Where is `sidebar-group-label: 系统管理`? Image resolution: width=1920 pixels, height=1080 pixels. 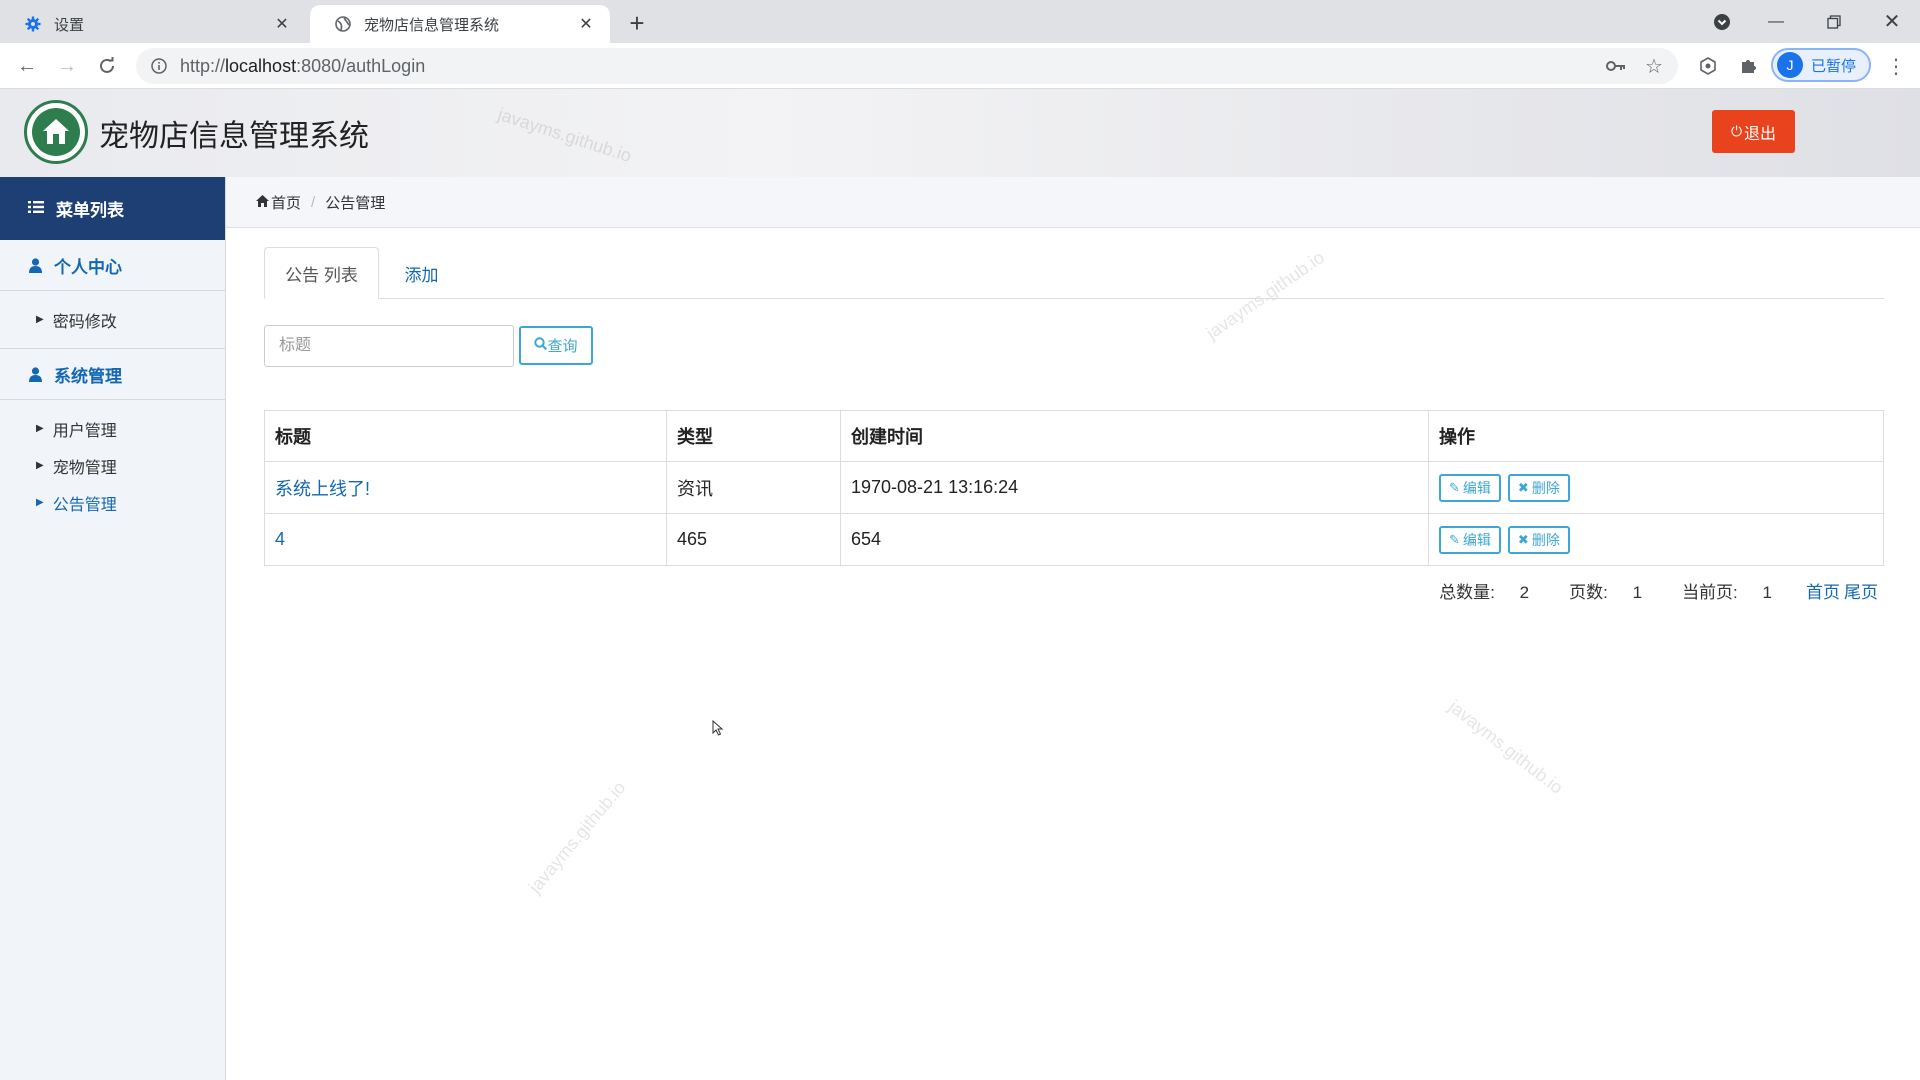
sidebar-group-label: 系统管理 is located at coordinates (88, 376).